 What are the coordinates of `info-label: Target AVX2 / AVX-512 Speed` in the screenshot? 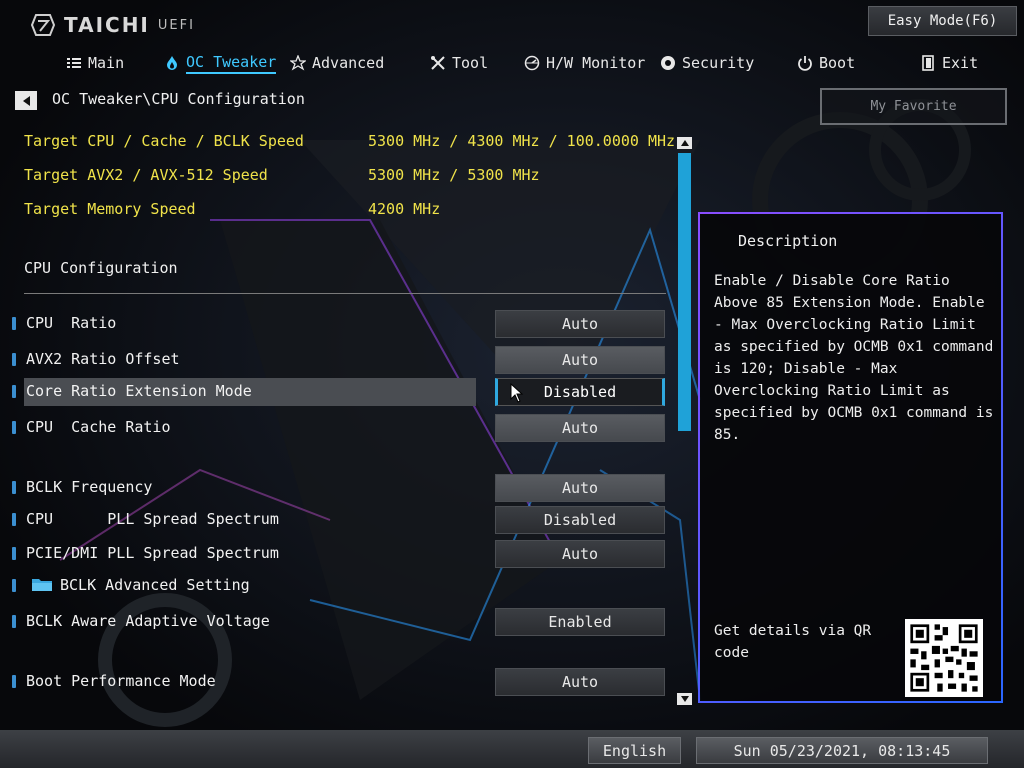 It's located at (146, 175).